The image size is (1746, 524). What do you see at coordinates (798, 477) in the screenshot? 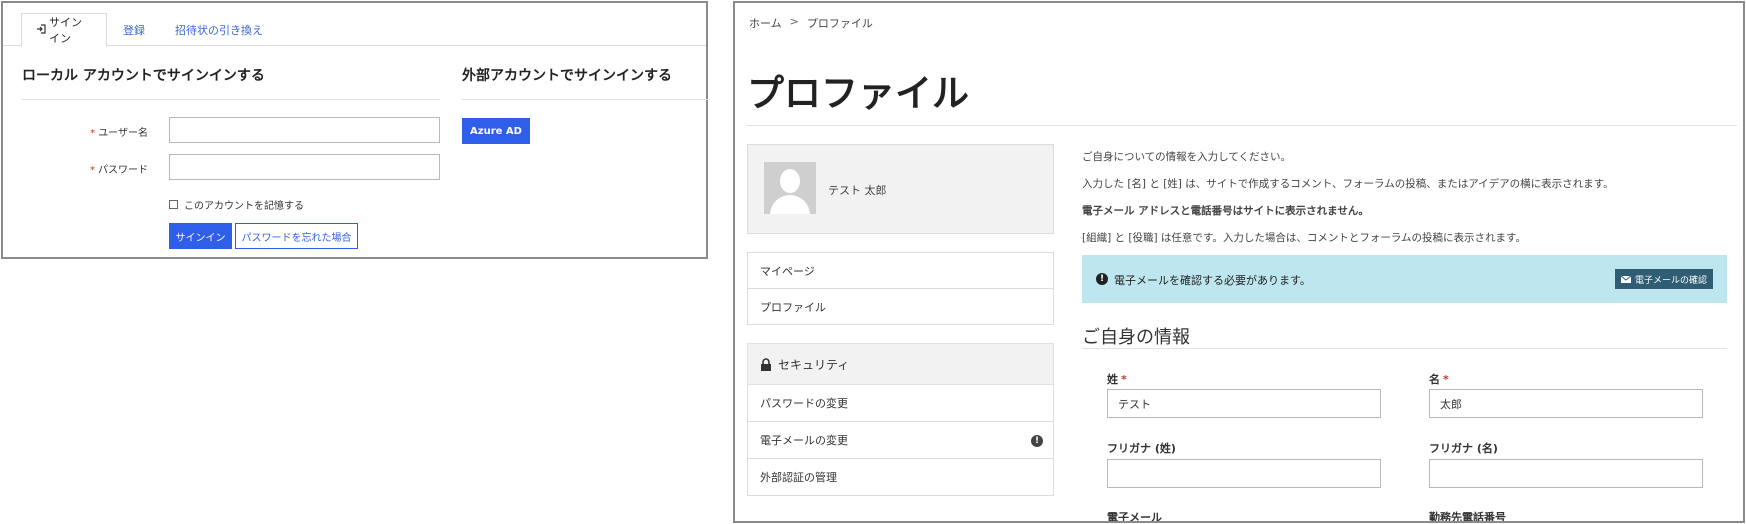
I see `external-auth-label: 外部認証の管理` at bounding box center [798, 477].